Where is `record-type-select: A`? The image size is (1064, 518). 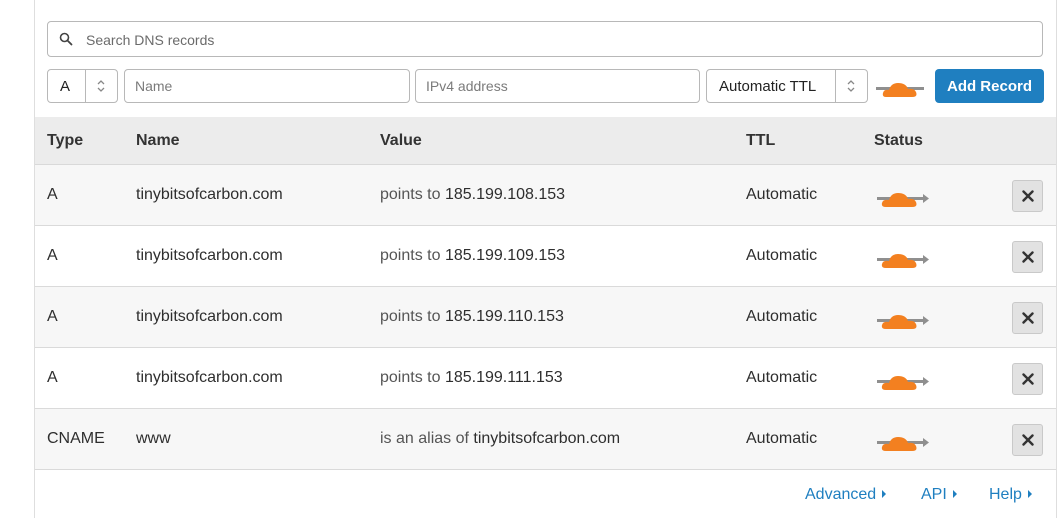
record-type-select: A is located at coordinates (82, 86).